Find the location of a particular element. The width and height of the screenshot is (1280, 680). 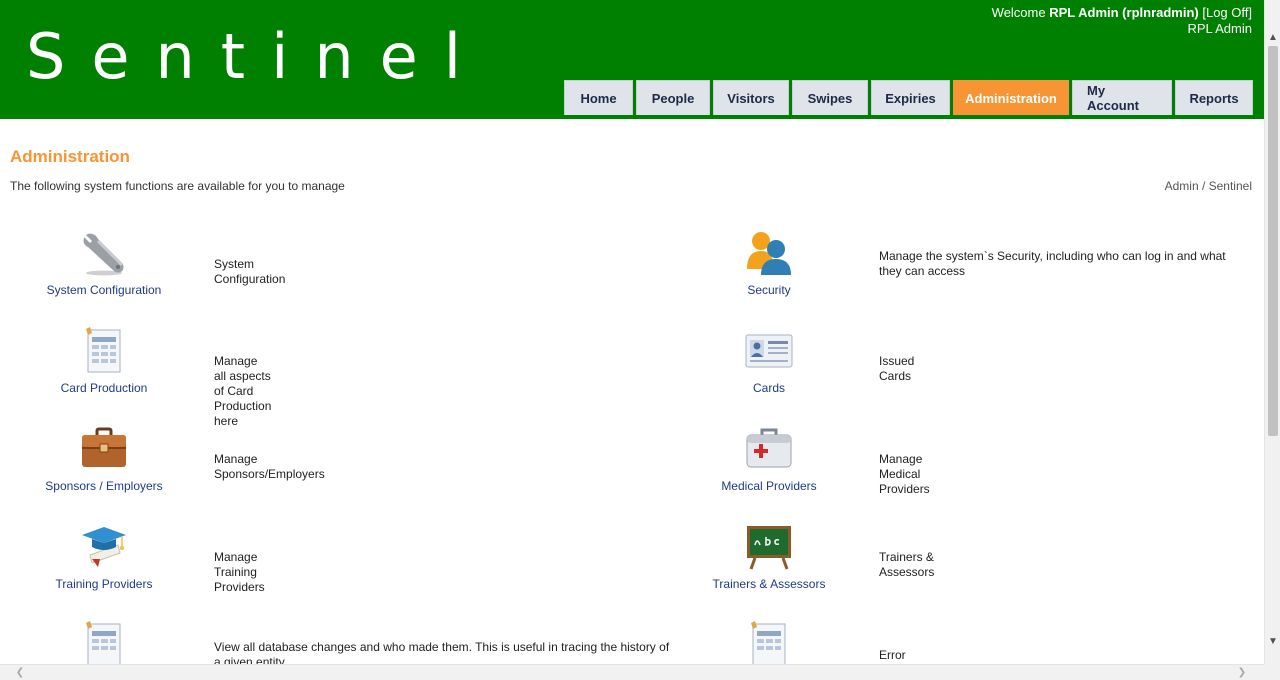

function-link: Medical Providers is located at coordinates (769, 459).